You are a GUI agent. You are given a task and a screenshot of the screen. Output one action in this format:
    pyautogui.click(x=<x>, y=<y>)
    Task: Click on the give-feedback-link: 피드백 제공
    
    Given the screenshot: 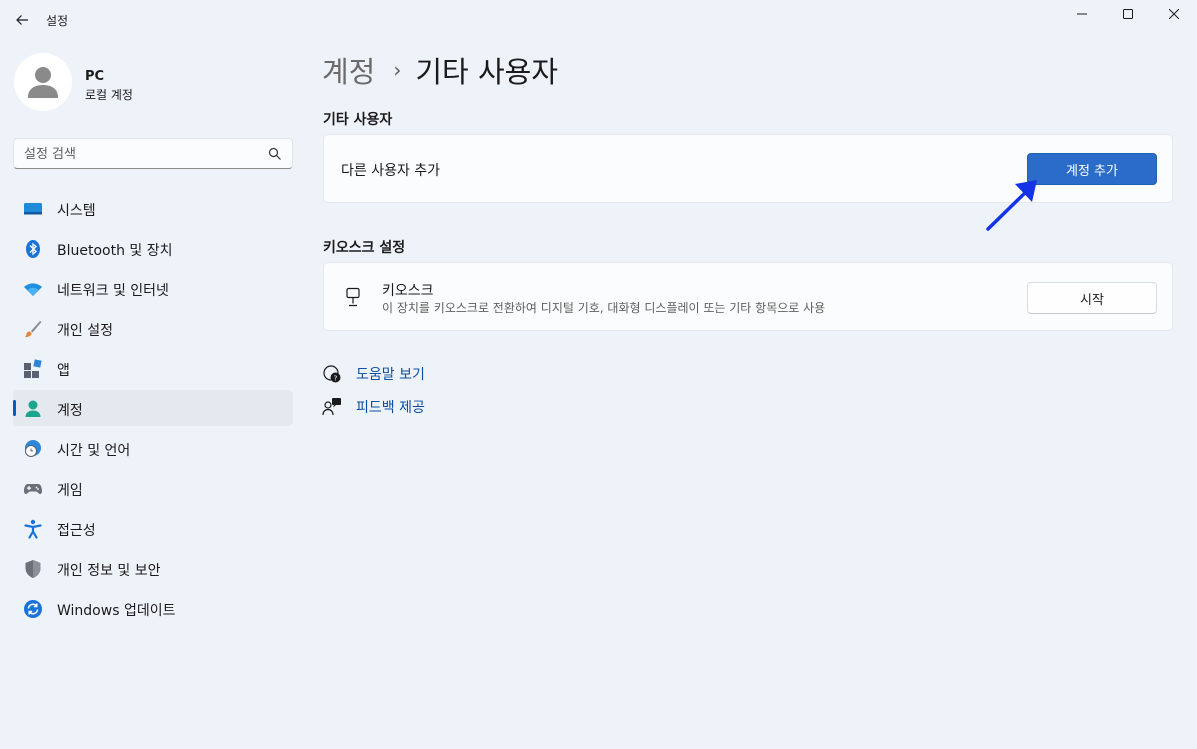 What is the action you would take?
    pyautogui.click(x=373, y=407)
    